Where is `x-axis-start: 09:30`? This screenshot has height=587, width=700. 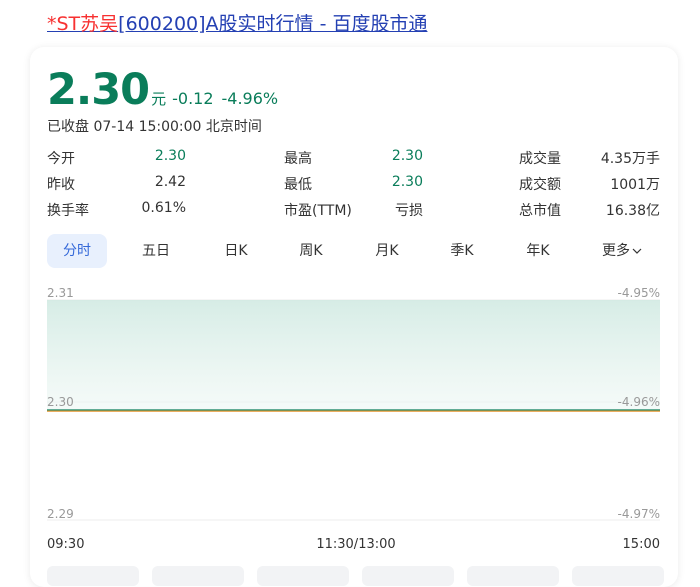
x-axis-start: 09:30 is located at coordinates (66, 544).